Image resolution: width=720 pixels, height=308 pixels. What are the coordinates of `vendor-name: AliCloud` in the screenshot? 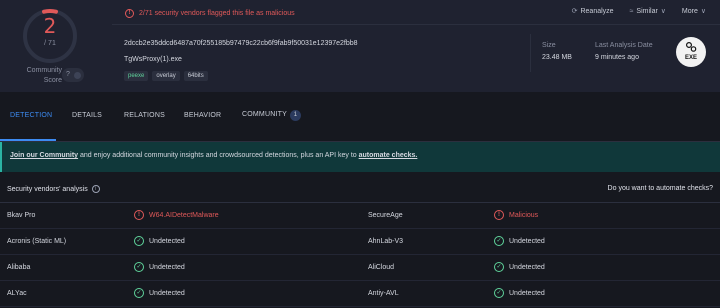 It's located at (381, 267).